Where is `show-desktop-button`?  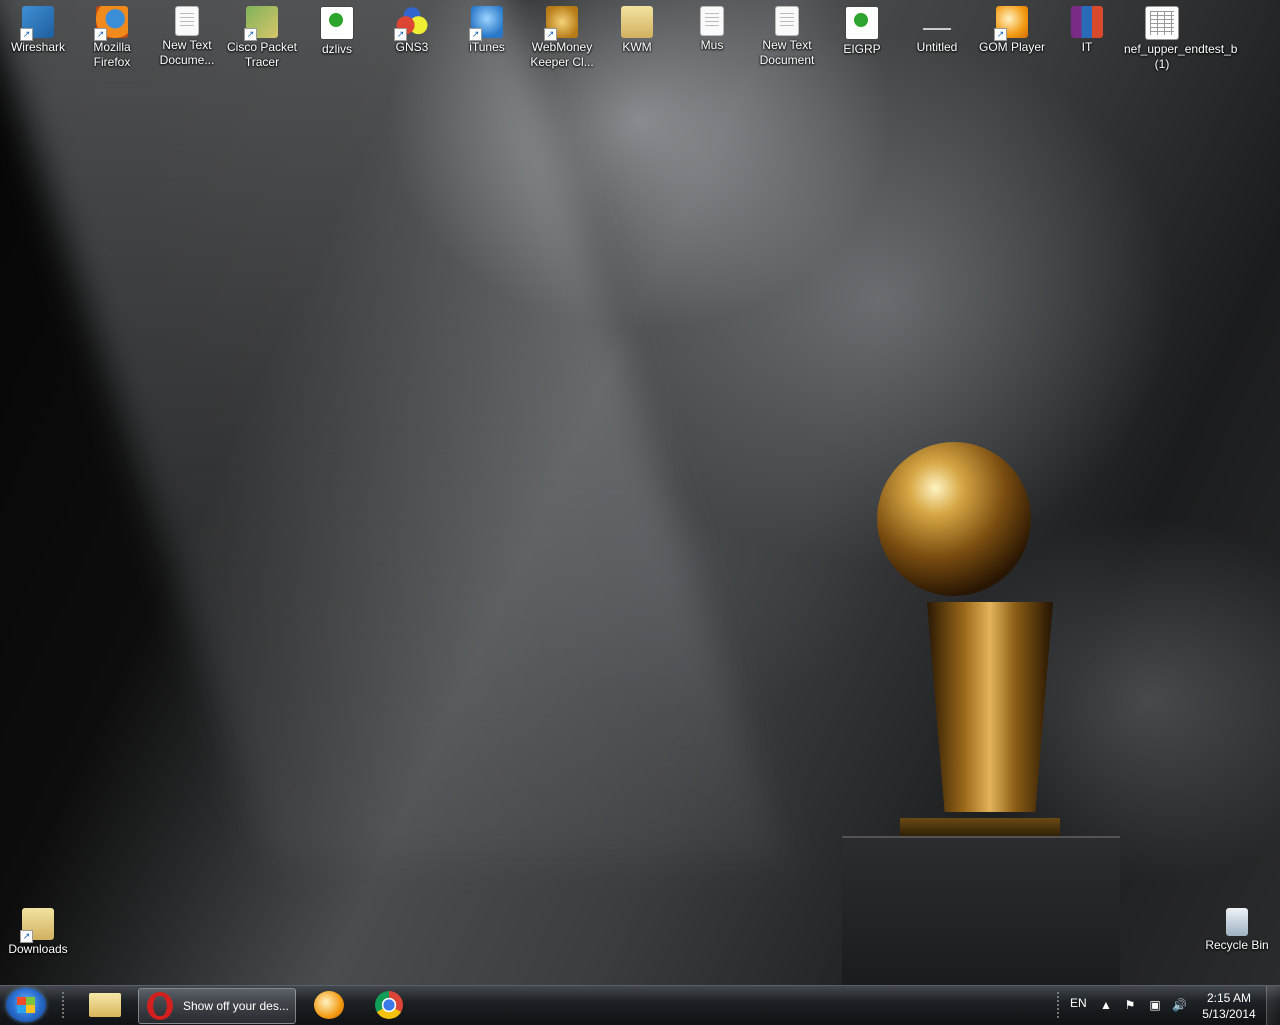
show-desktop-button is located at coordinates (1273, 1005).